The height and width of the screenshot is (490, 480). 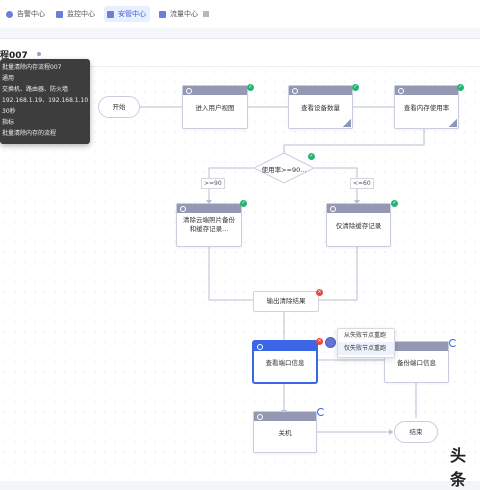 I want to click on node-output-result: 输出清除结果, so click(x=286, y=301).